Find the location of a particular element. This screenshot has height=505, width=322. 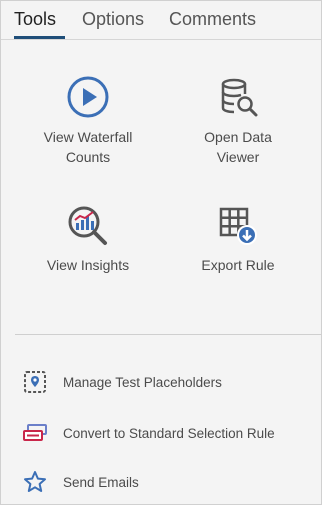

convert-to-standard-selection-rule-link: Convert to Standard Selection Rule is located at coordinates (168, 433).